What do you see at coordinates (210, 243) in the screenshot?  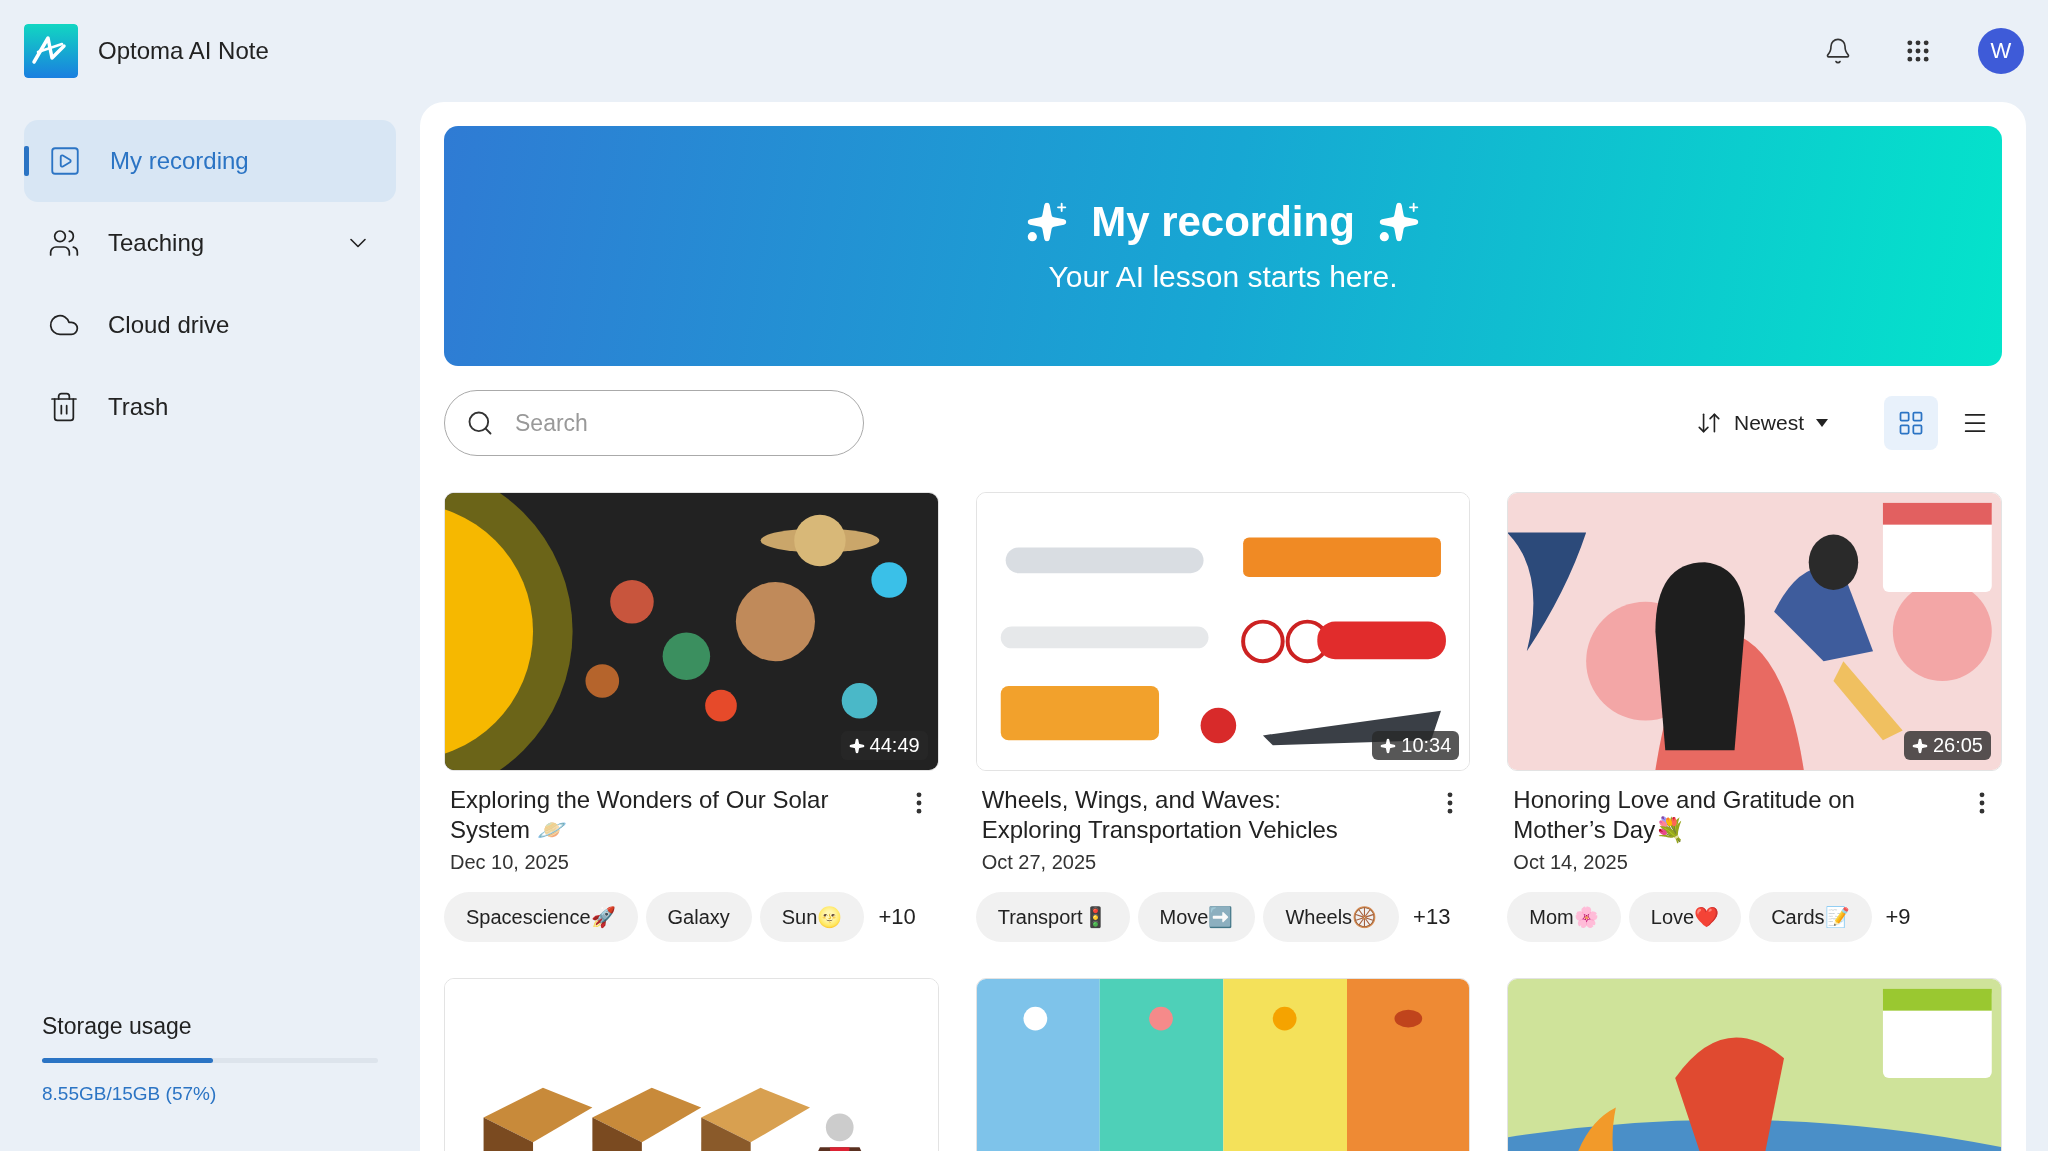 I see `sidebar-item: Teaching` at bounding box center [210, 243].